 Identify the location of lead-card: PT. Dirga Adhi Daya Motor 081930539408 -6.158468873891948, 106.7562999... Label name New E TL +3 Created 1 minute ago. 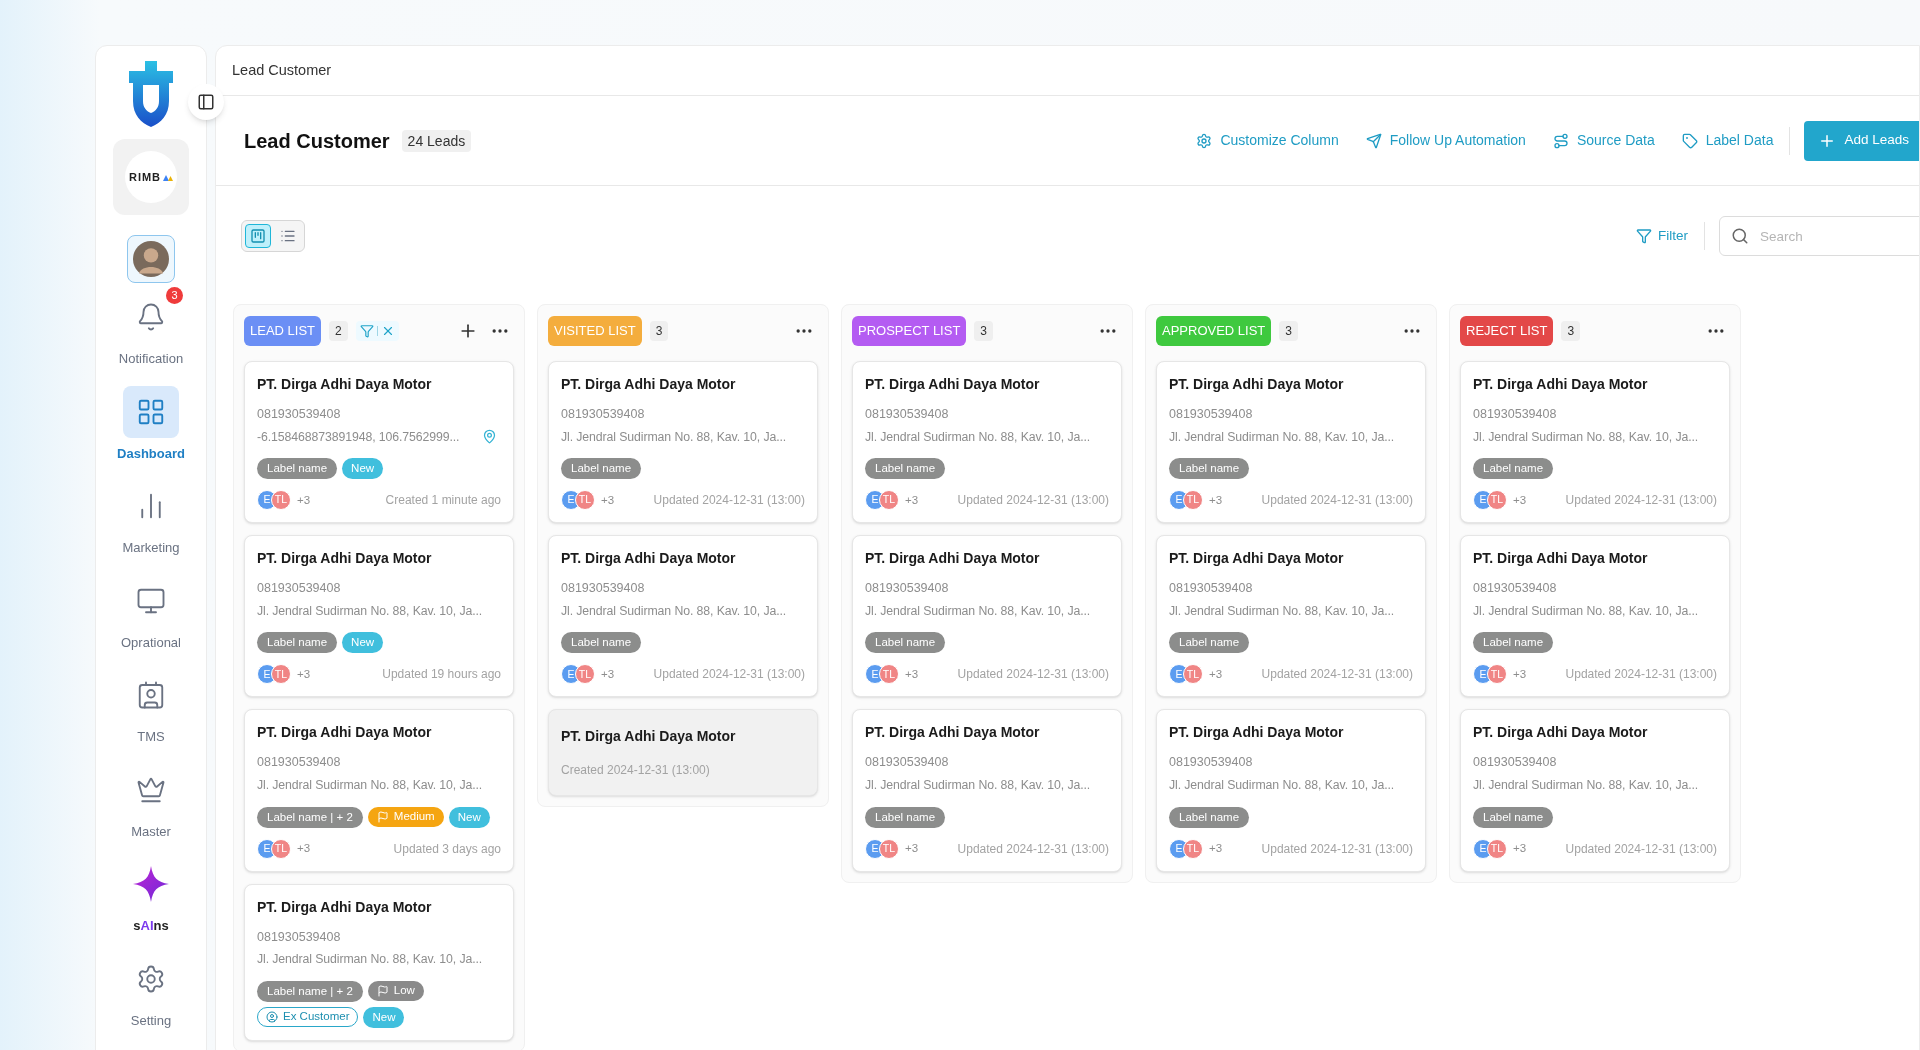
(379, 442).